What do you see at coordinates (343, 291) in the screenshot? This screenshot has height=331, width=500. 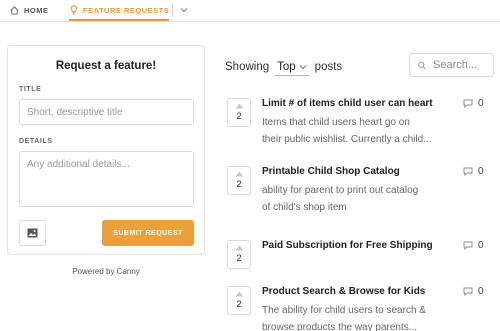 I see `post-title: Product Search & Browse for Kids` at bounding box center [343, 291].